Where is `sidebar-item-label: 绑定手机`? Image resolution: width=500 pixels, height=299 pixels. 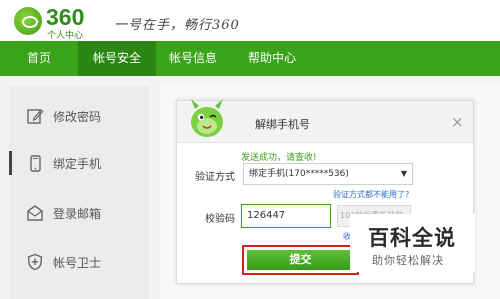
sidebar-item-label: 绑定手机 is located at coordinates (77, 163).